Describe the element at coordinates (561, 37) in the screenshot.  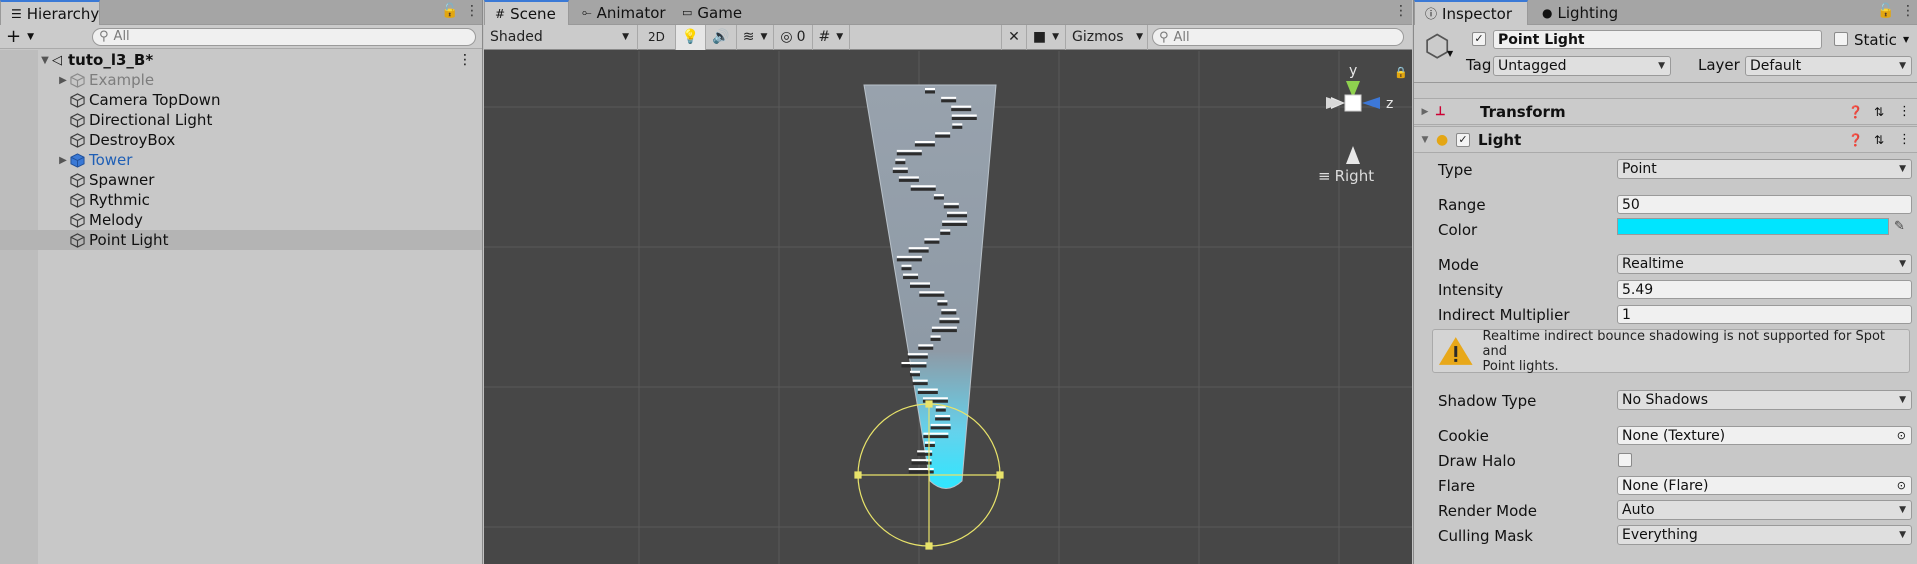
I see `draw-mode-dropdown: Shaded ▼` at that location.